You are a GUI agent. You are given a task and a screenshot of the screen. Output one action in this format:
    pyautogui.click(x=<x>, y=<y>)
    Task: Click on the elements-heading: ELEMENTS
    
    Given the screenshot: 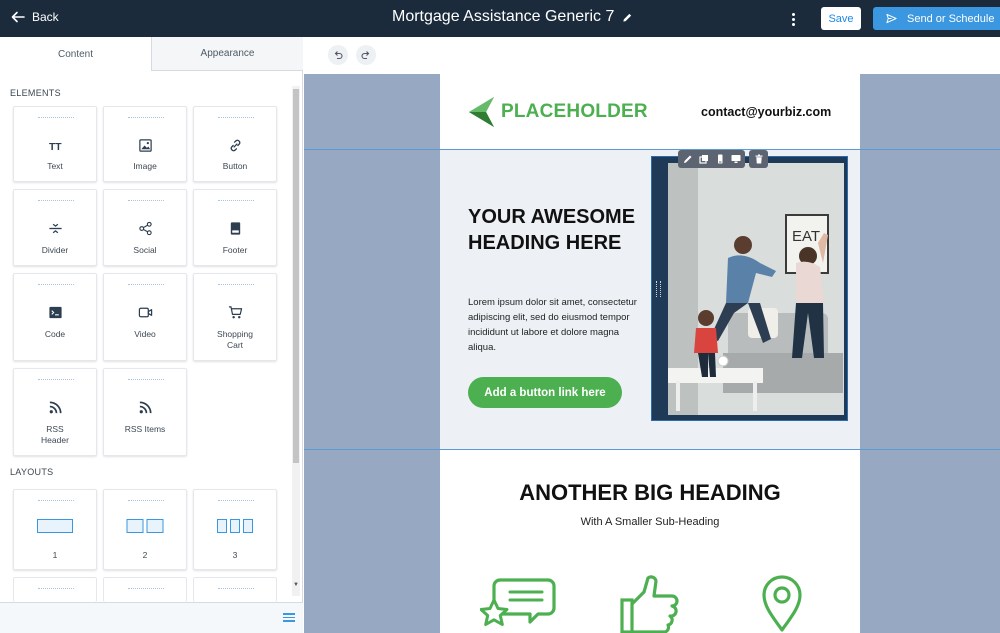 What is the action you would take?
    pyautogui.click(x=35, y=93)
    